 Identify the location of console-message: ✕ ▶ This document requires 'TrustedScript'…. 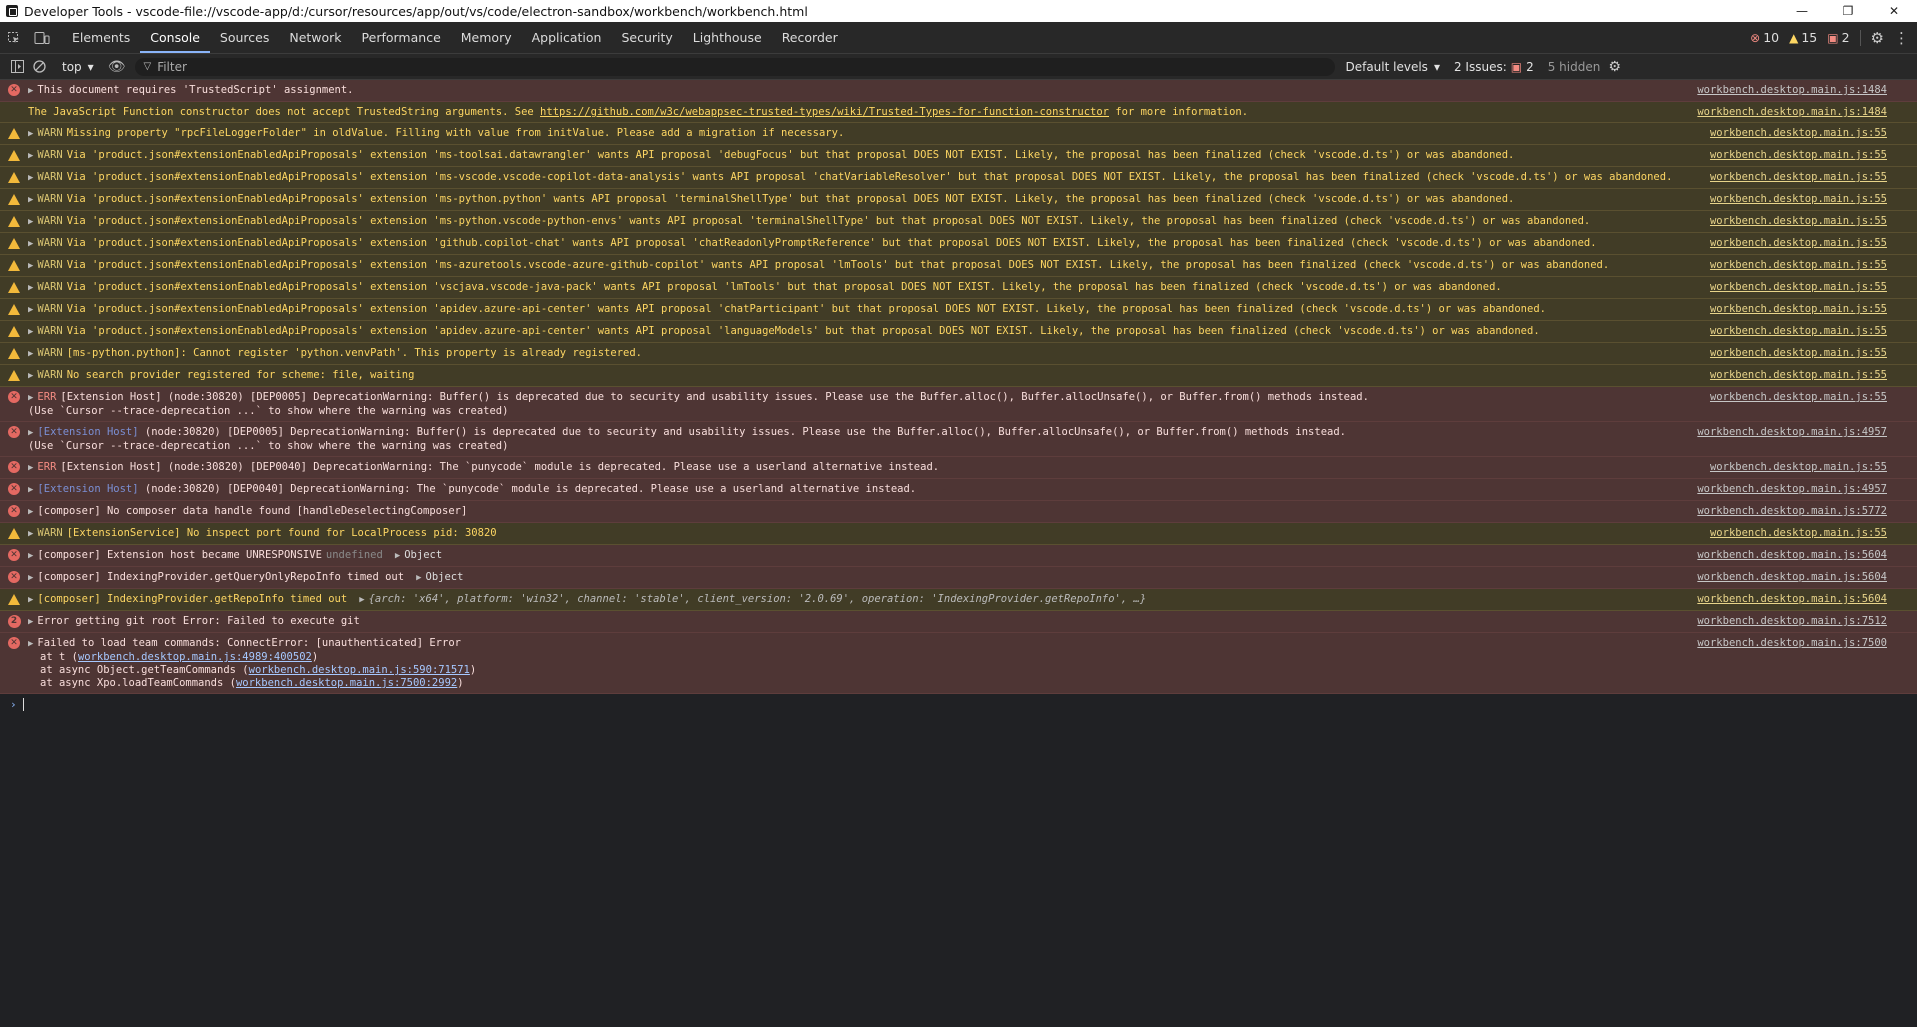
(958, 91).